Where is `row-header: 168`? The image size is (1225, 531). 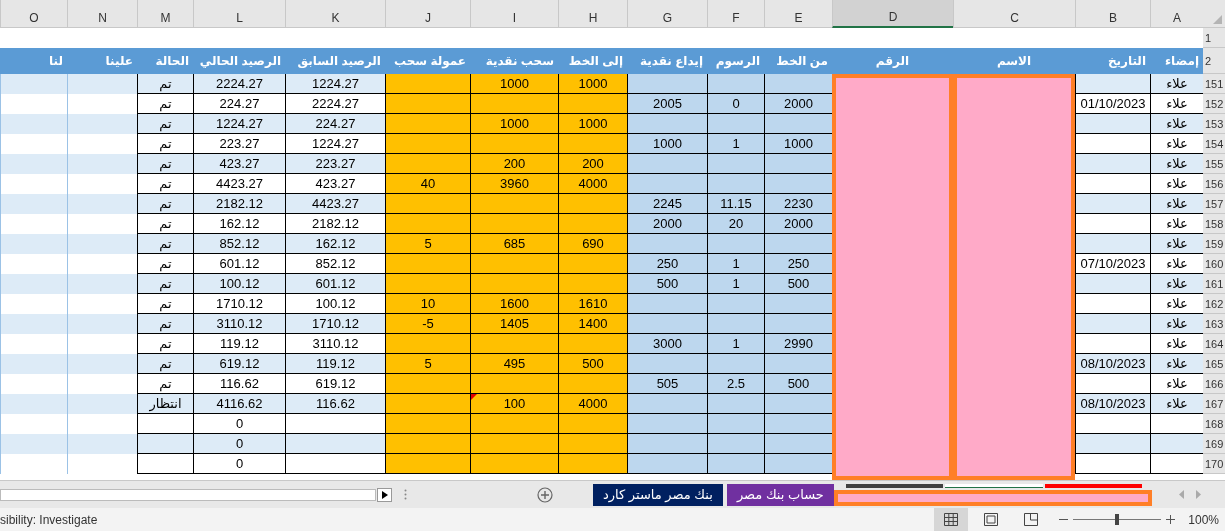
row-header: 168 is located at coordinates (1214, 424).